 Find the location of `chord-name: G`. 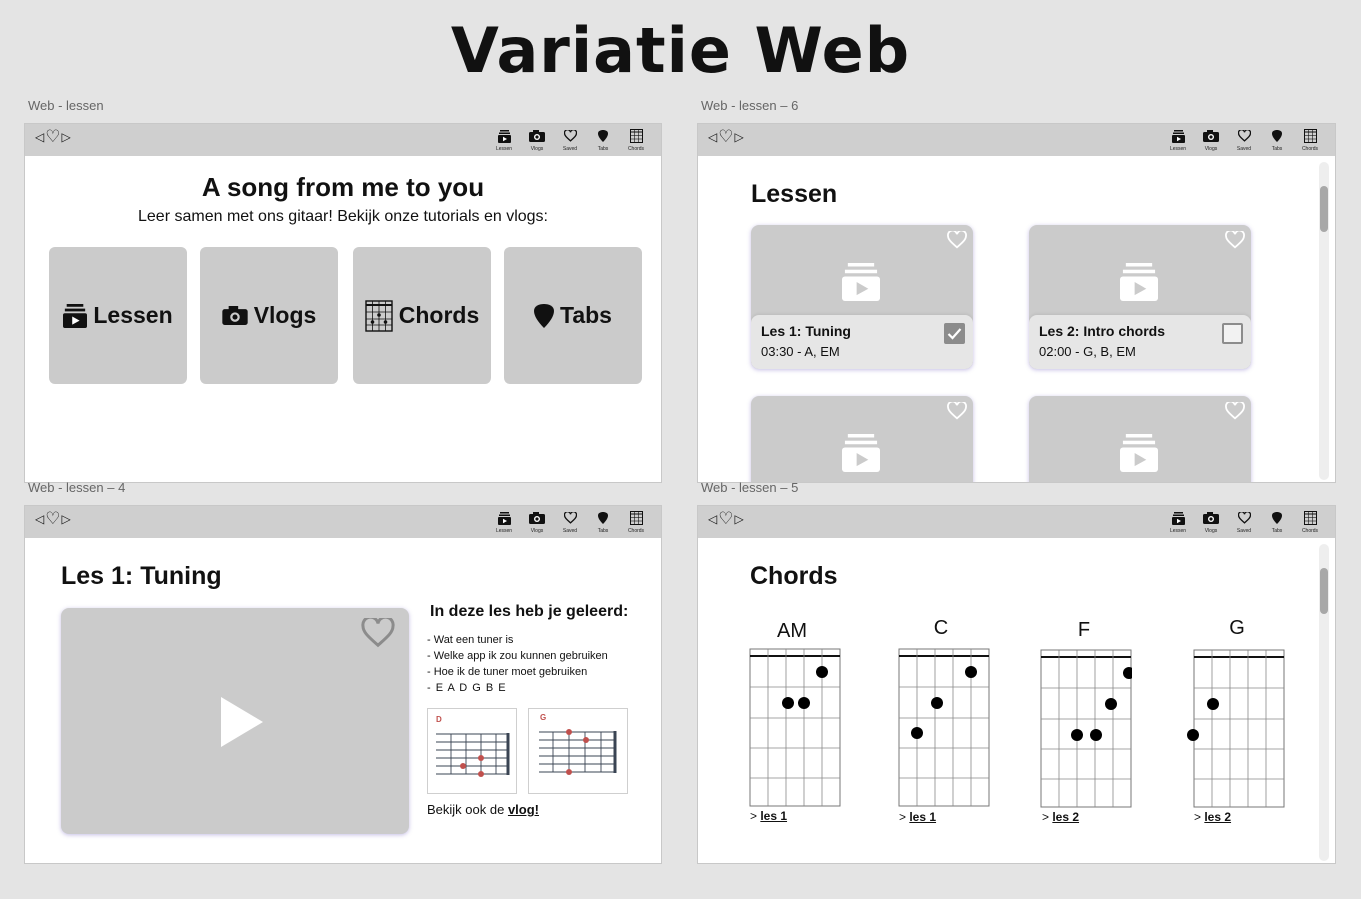

chord-name: G is located at coordinates (1237, 628).